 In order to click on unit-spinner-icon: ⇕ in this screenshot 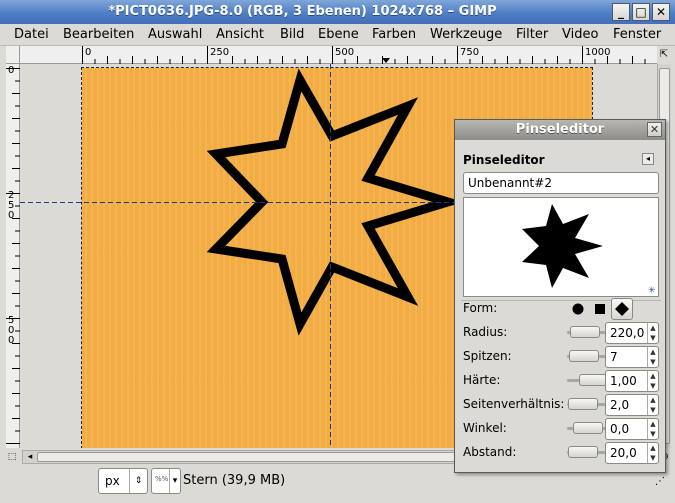, I will do `click(138, 481)`.